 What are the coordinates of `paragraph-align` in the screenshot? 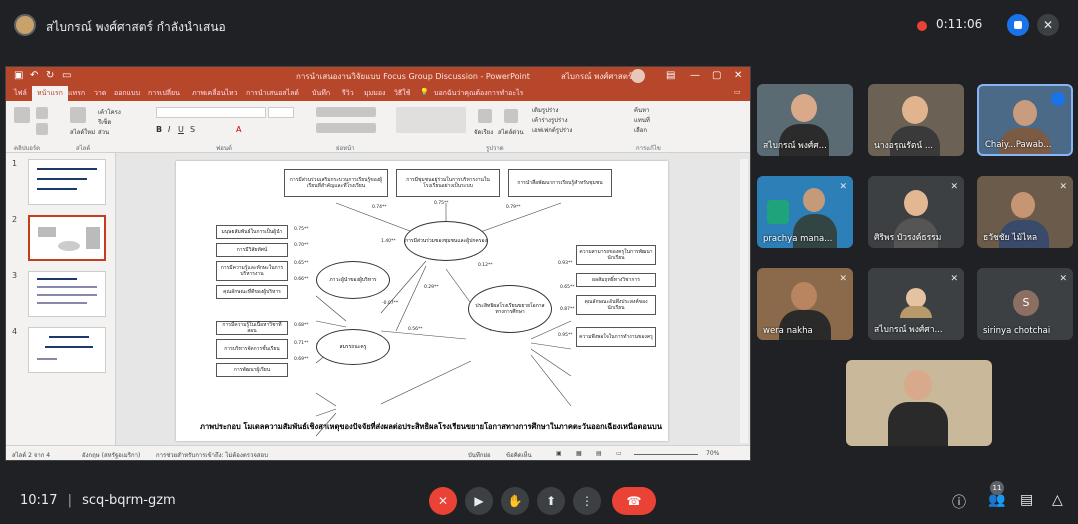 It's located at (346, 128).